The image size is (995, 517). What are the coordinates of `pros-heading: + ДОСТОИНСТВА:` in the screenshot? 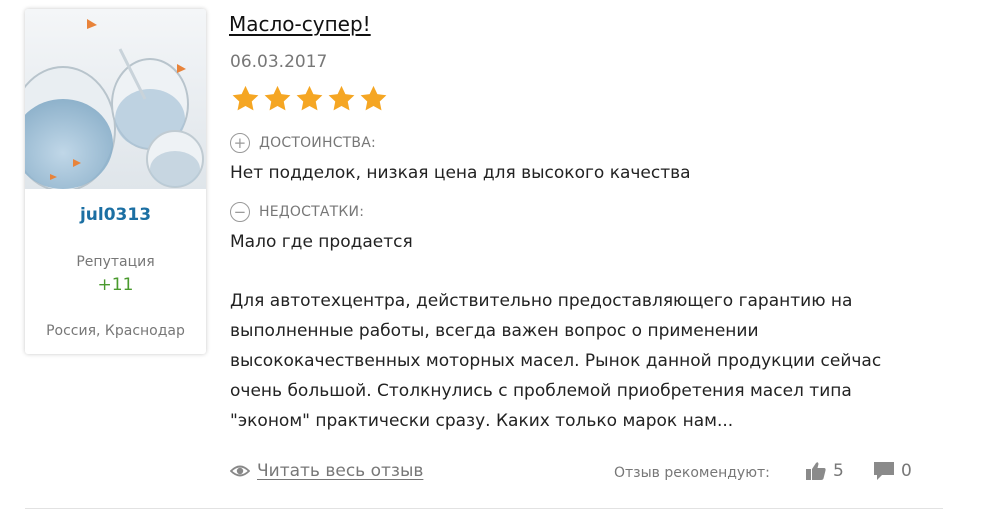 It's located at (303, 143).